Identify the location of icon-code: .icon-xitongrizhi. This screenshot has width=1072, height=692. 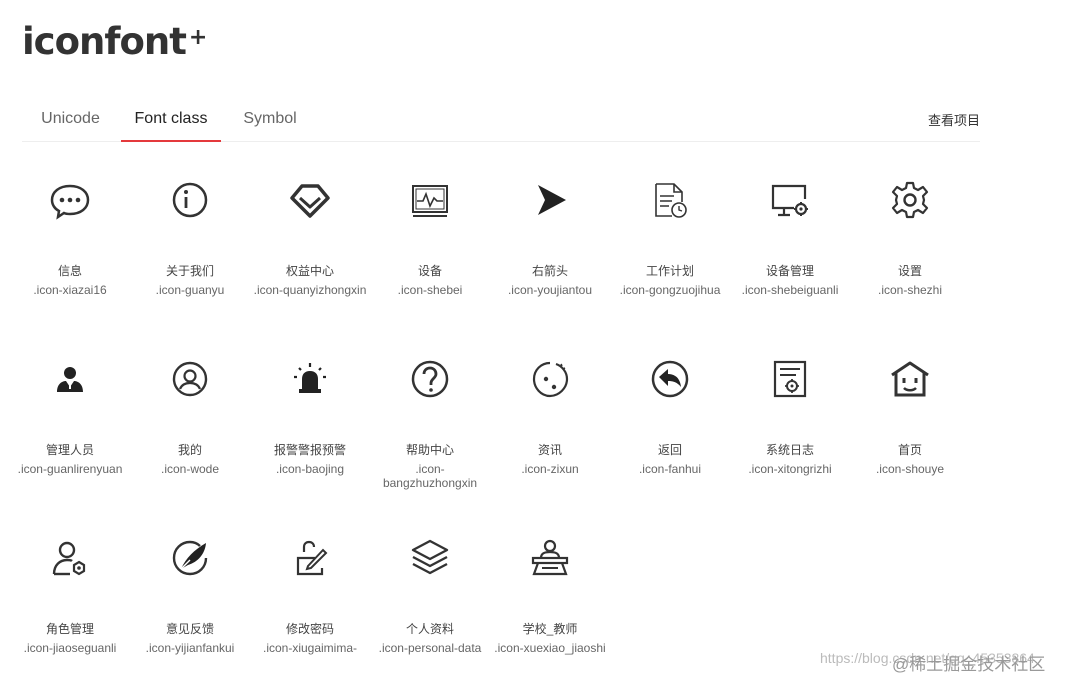
(790, 469).